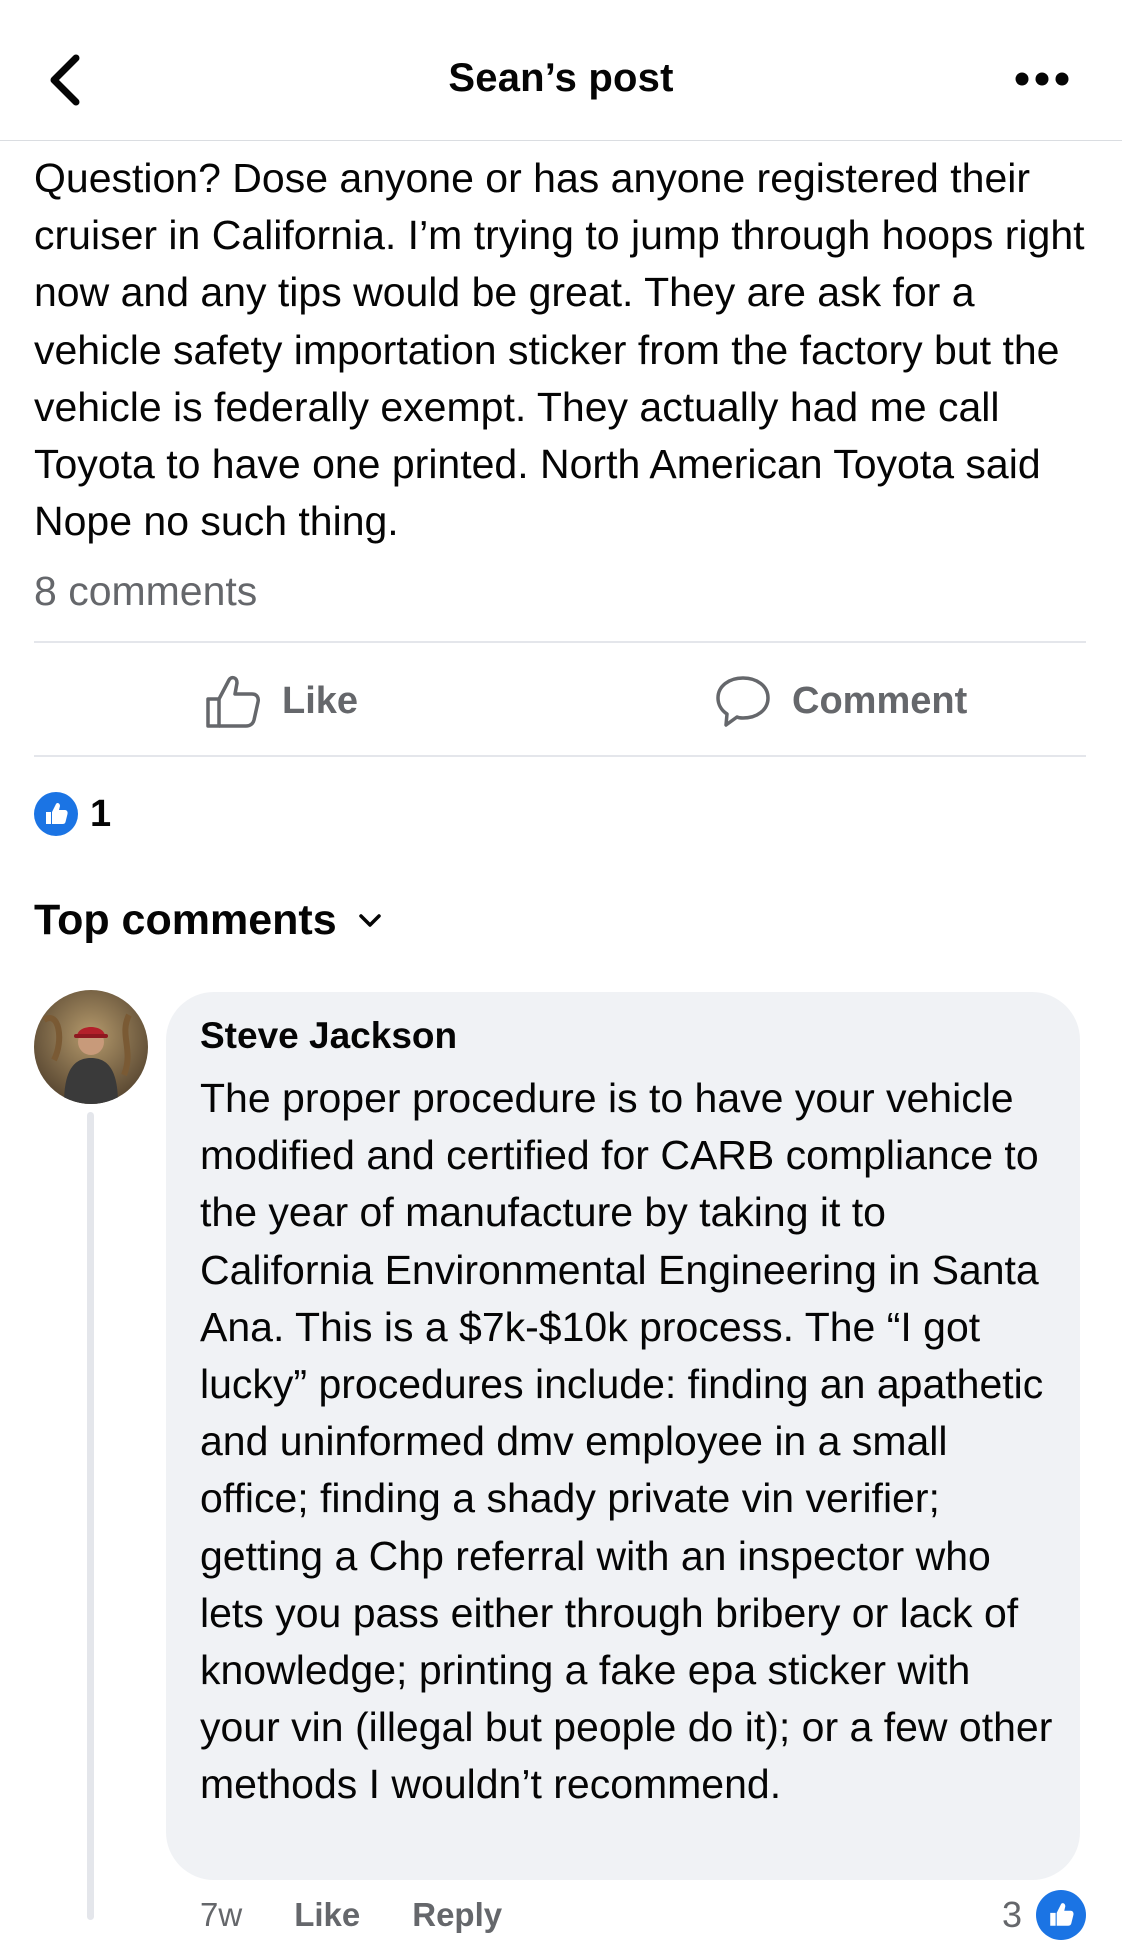  I want to click on top-bar: Sean’s post, so click(561, 70).